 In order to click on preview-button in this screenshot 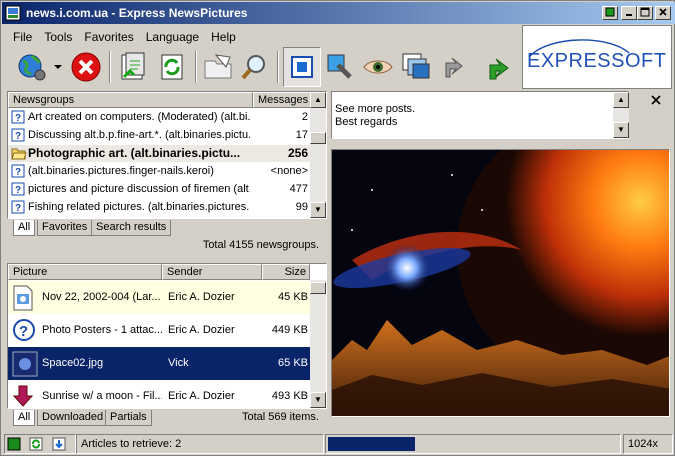, I will do `click(378, 67)`.